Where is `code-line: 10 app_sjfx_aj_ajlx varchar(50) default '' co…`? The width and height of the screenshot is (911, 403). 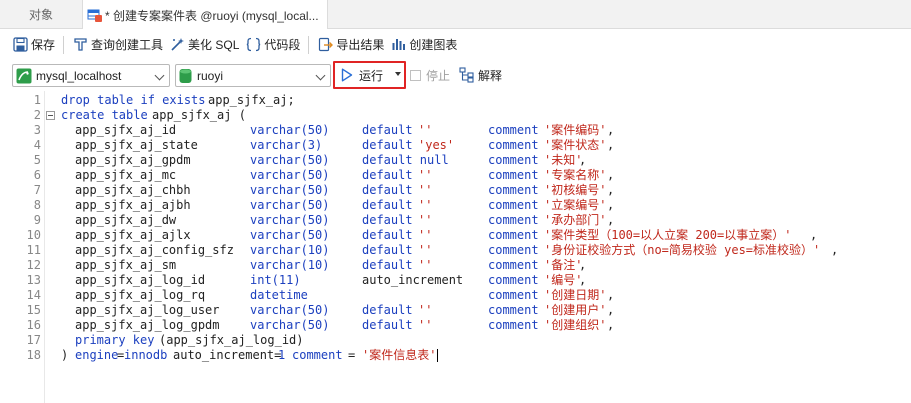
code-line: 10 app_sjfx_aj_ajlx varchar(50) default '' co… is located at coordinates (455, 235).